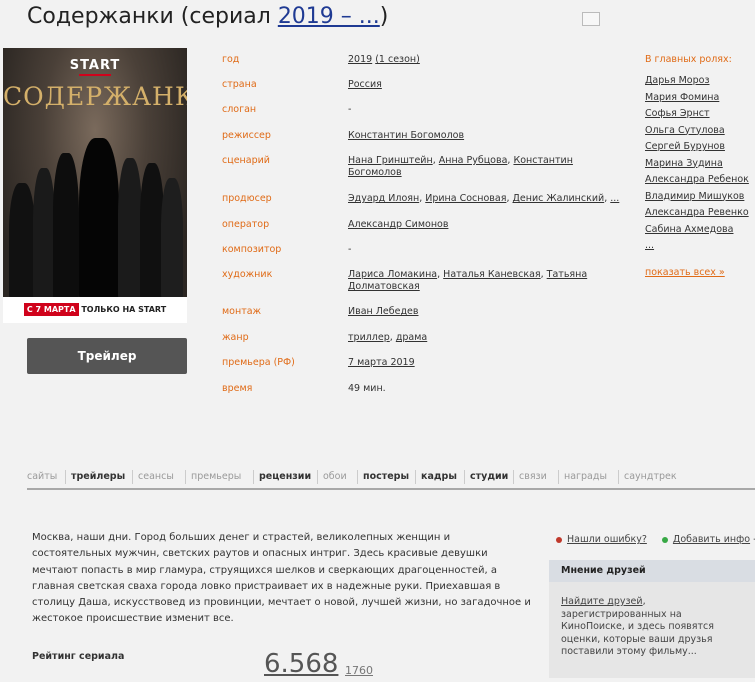  I want to click on tab-7: кадры, so click(439, 476).